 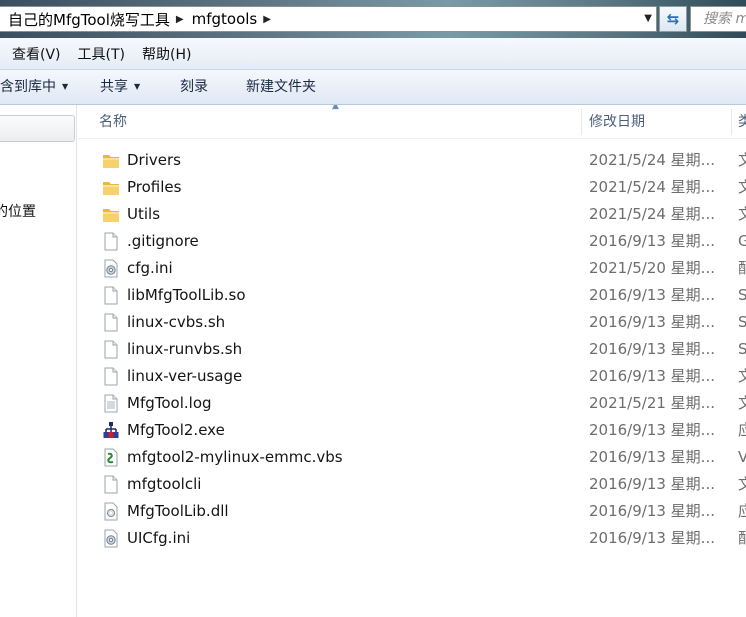 What do you see at coordinates (412, 295) in the screenshot?
I see `file-row: libMfgToolLib.so 2016/9/13 星期... SO 文件` at bounding box center [412, 295].